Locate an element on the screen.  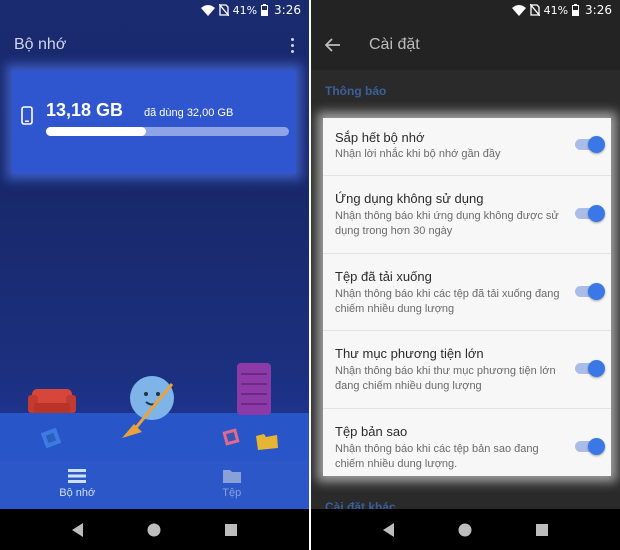
status-bar: 41% 3:26 is located at coordinates (154, 10).